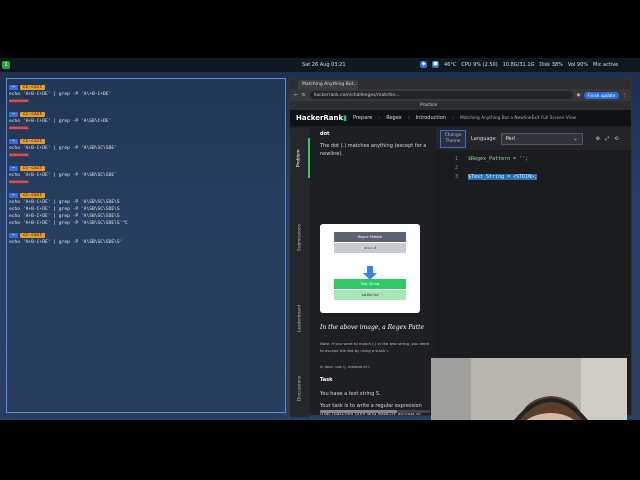 The width and height of the screenshot is (640, 480). Describe the element at coordinates (579, 95) in the screenshot. I see `extension-icon: ◉` at that location.